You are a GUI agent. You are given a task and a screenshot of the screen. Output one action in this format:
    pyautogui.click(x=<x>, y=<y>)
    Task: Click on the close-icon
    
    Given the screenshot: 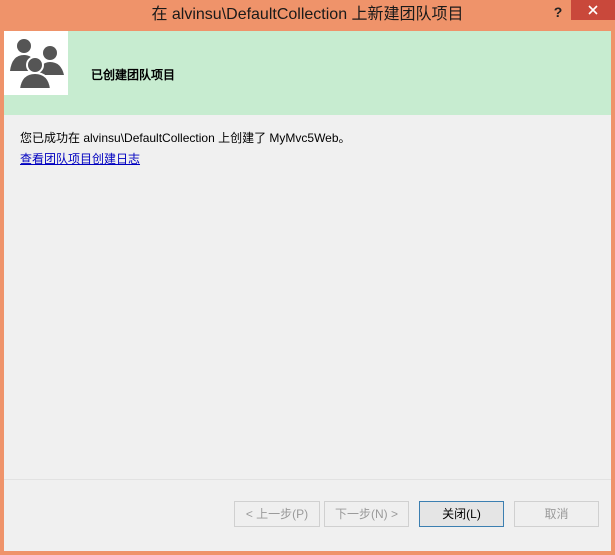 What is the action you would take?
    pyautogui.click(x=593, y=10)
    